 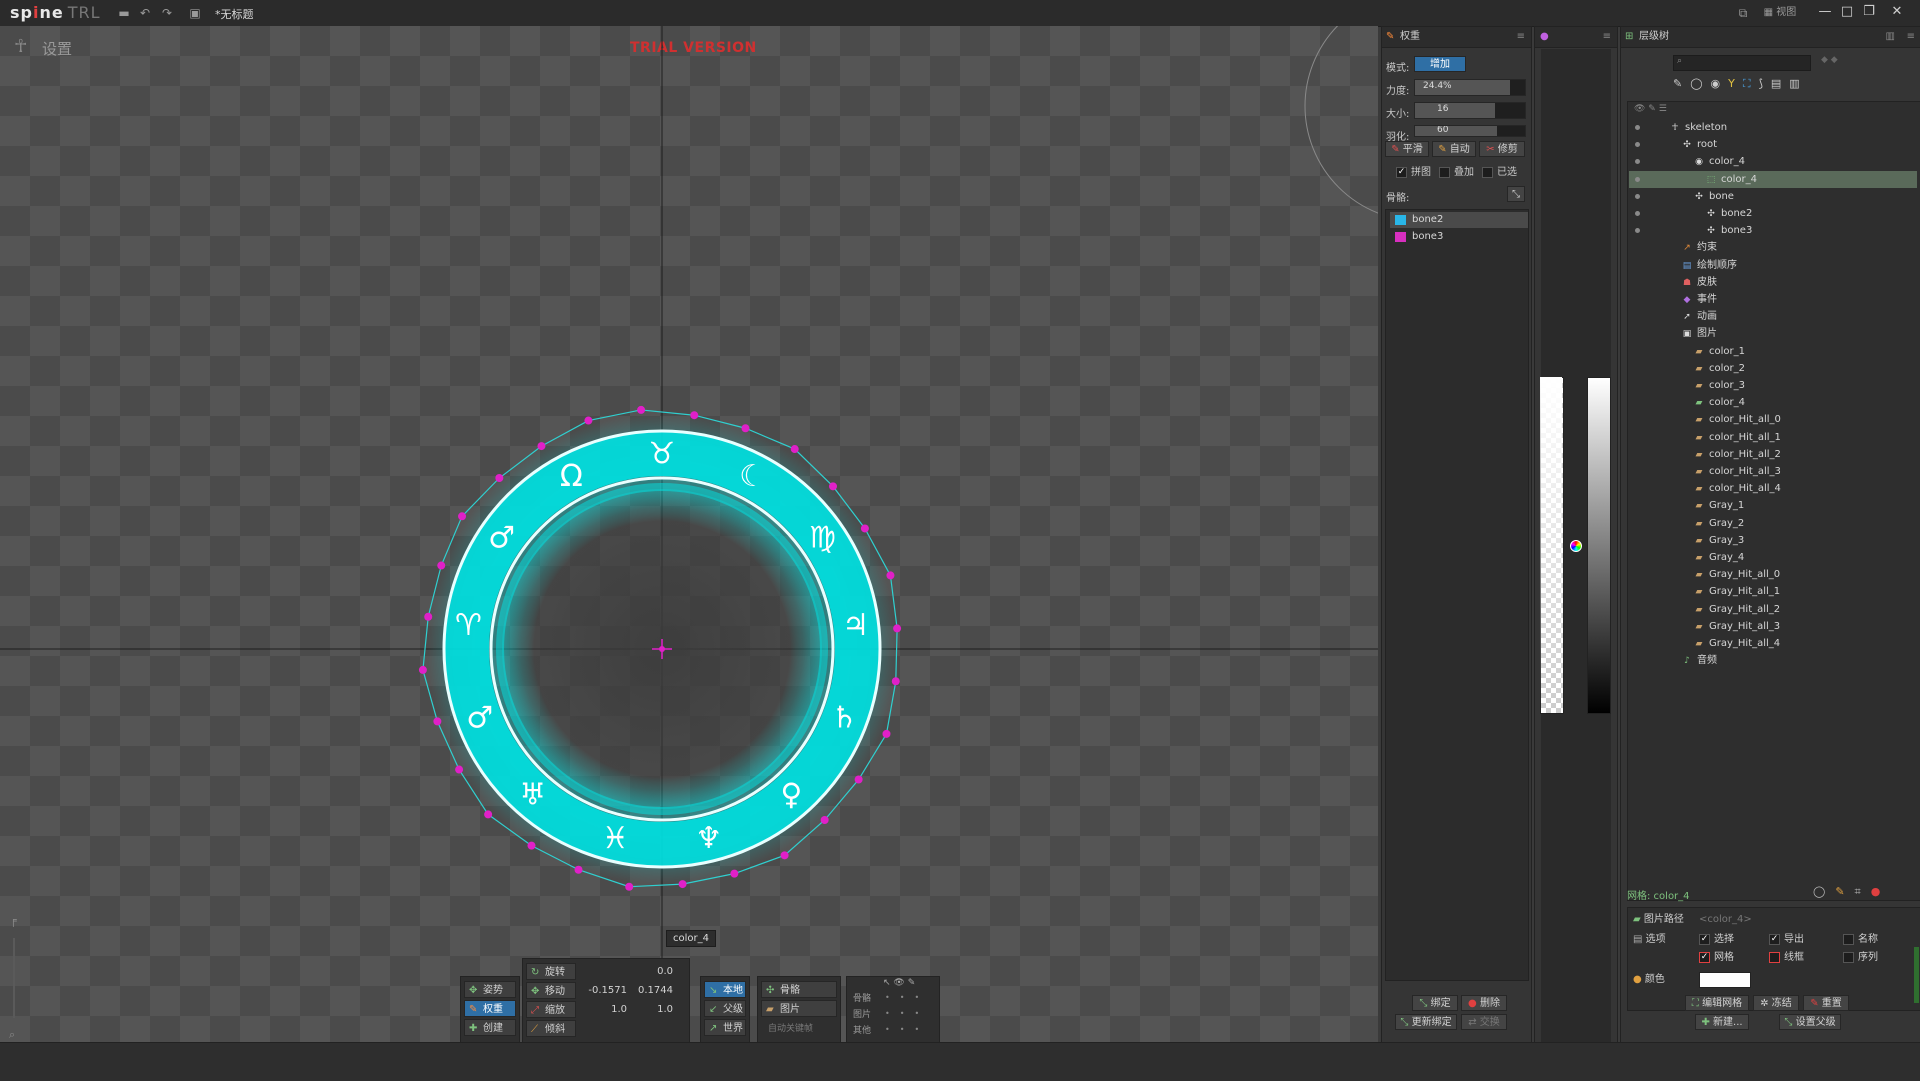 I want to click on strength-slider: 24.4%, so click(x=1470, y=87).